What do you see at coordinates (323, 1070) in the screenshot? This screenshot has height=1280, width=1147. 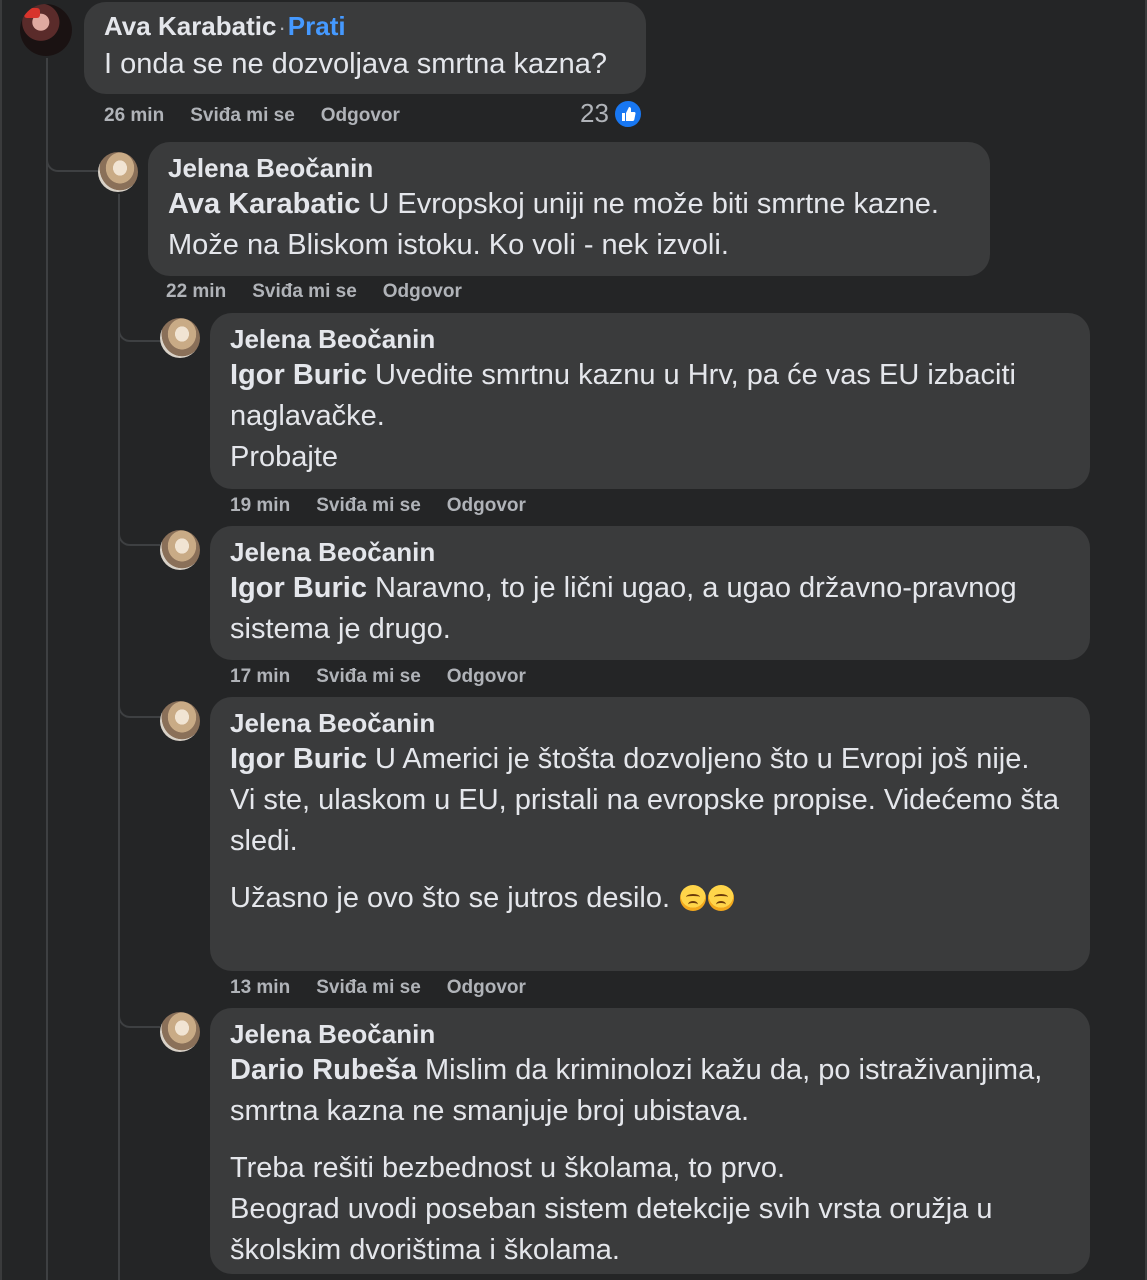 I see `mention-link: Dario Rubeša` at bounding box center [323, 1070].